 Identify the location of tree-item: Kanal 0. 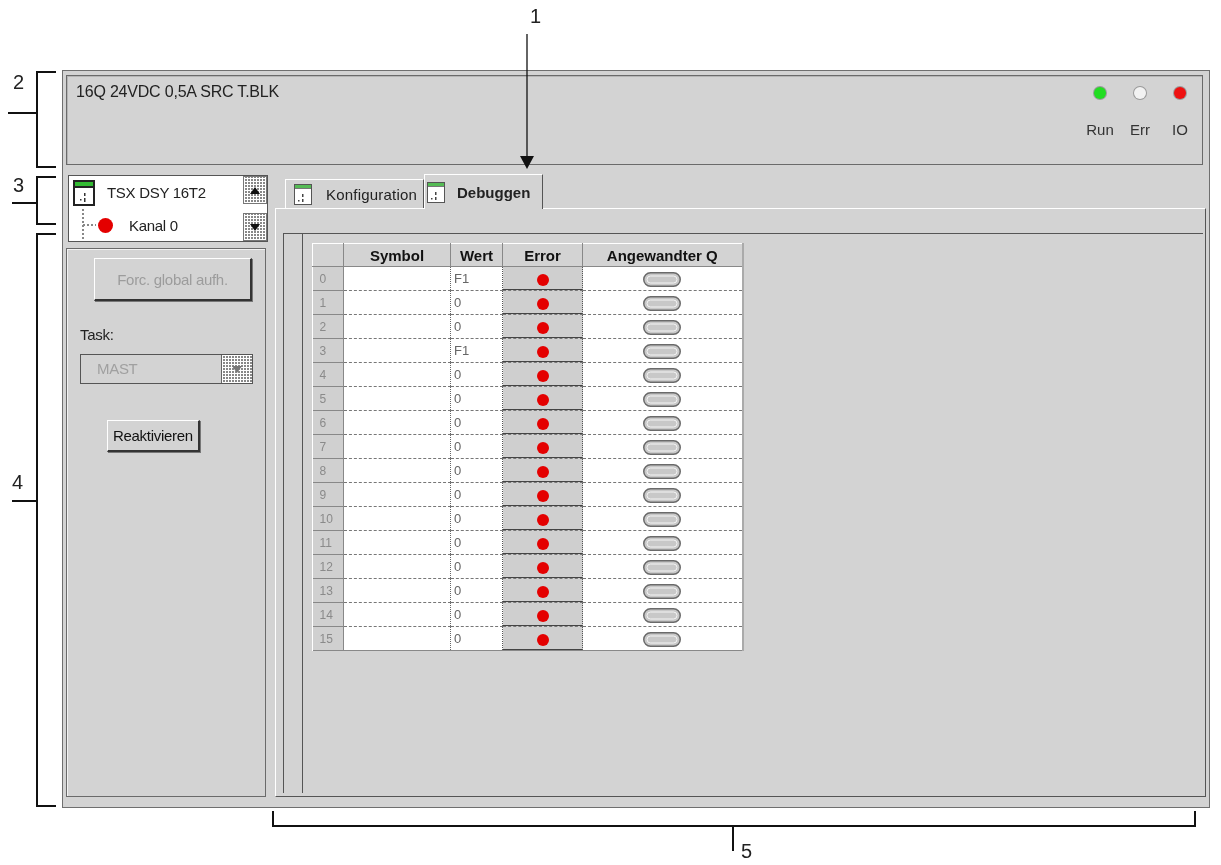
(153, 225).